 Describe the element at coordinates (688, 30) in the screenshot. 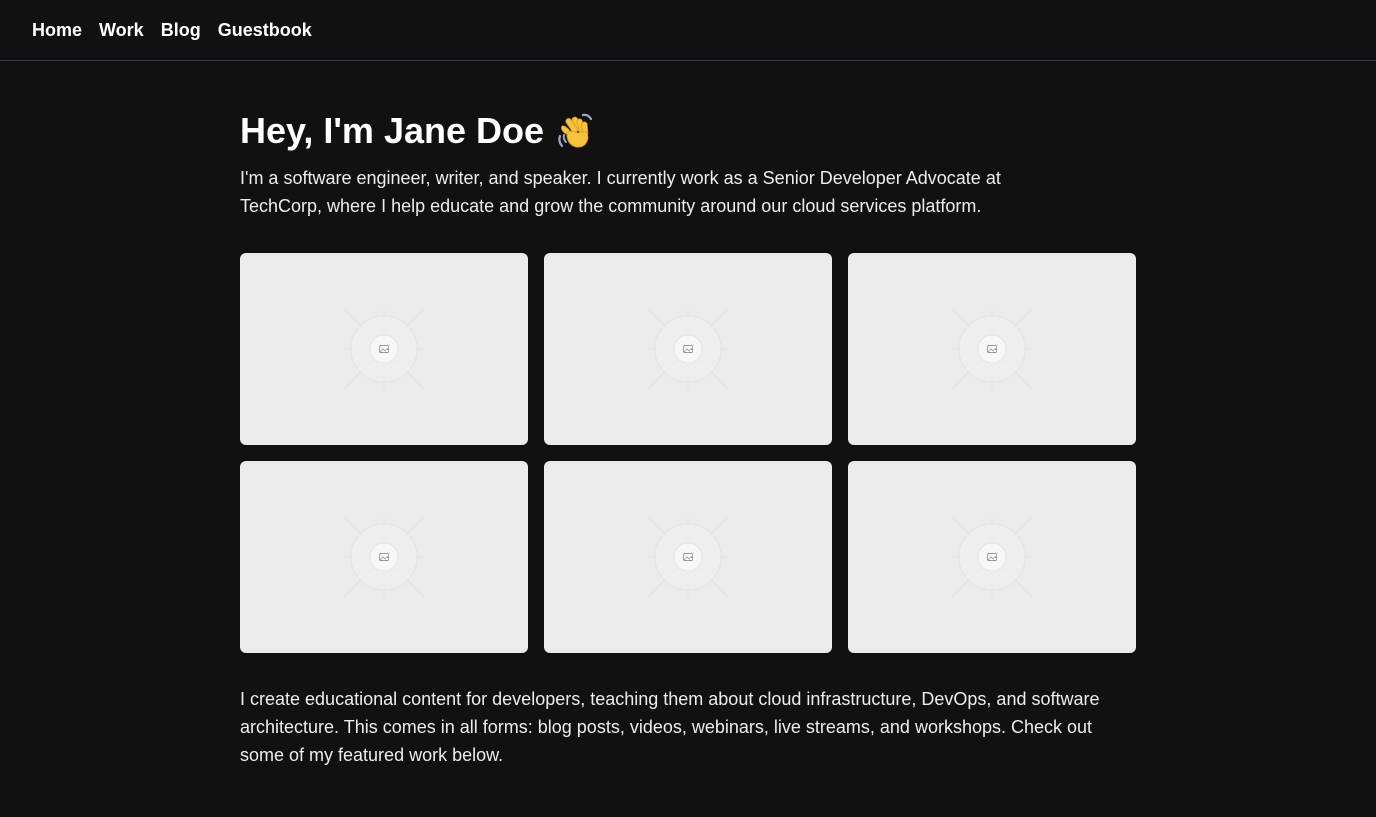

I see `top-navigation: Home Work Blog Guestbook` at that location.